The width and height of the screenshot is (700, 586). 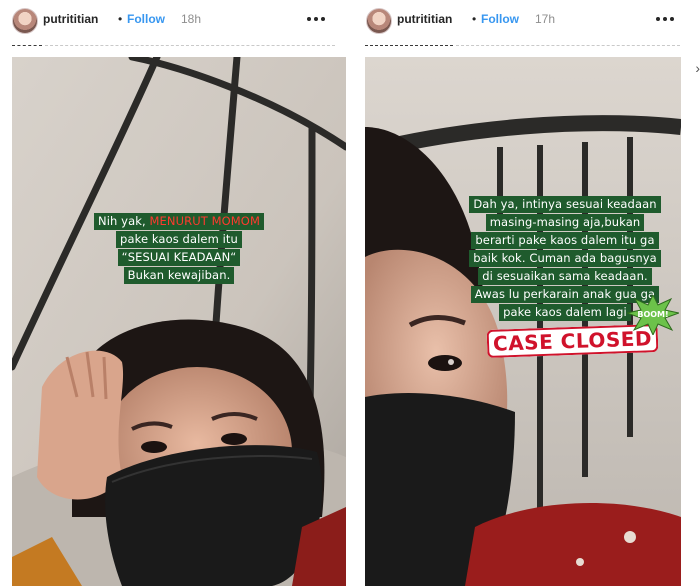 I want to click on caption-highlight: MENURUT MOMOM, so click(x=204, y=221).